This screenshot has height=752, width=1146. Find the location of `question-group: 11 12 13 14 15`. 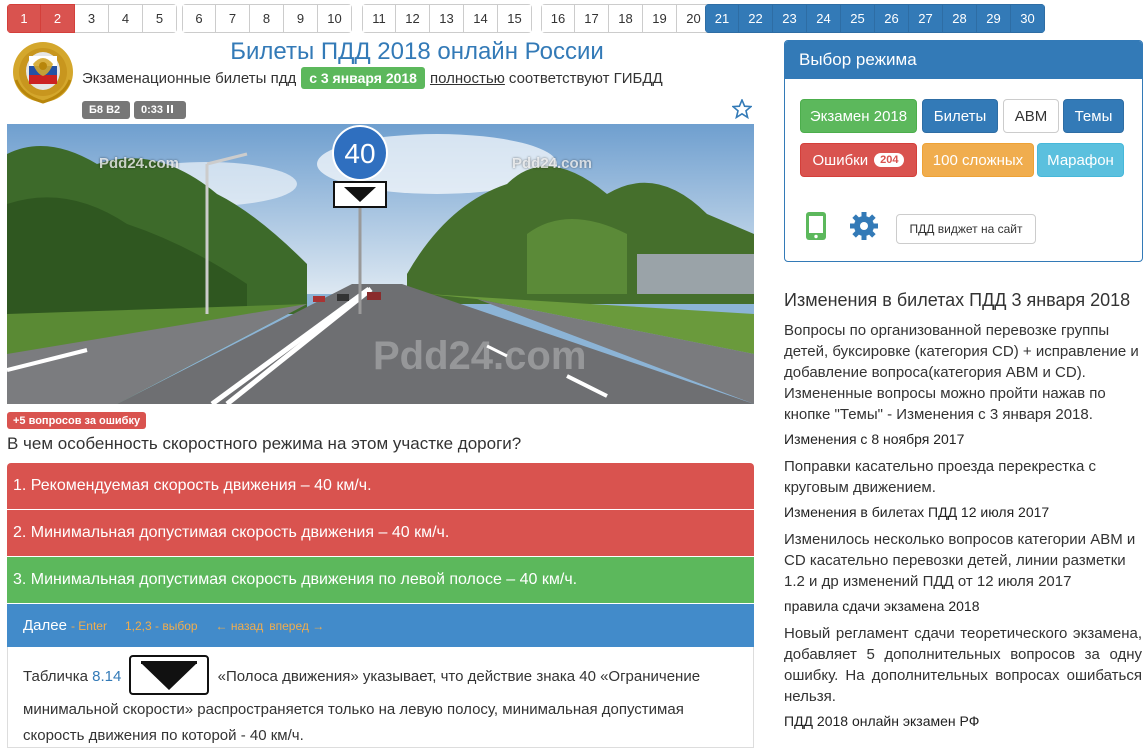

question-group: 11 12 13 14 15 is located at coordinates (447, 18).